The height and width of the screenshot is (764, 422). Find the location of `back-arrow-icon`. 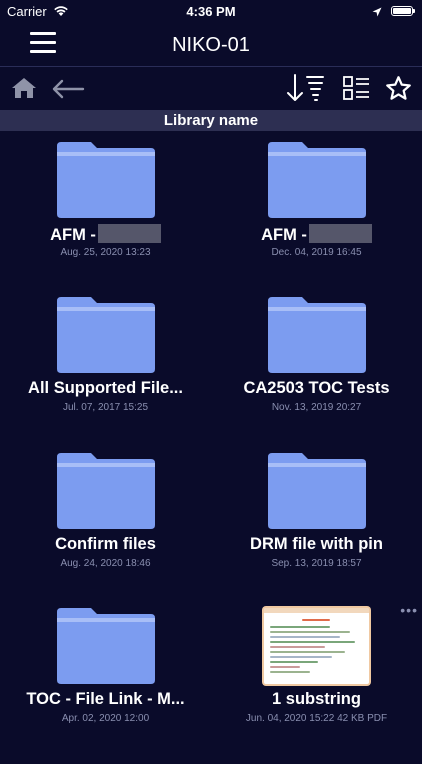

back-arrow-icon is located at coordinates (68, 91).